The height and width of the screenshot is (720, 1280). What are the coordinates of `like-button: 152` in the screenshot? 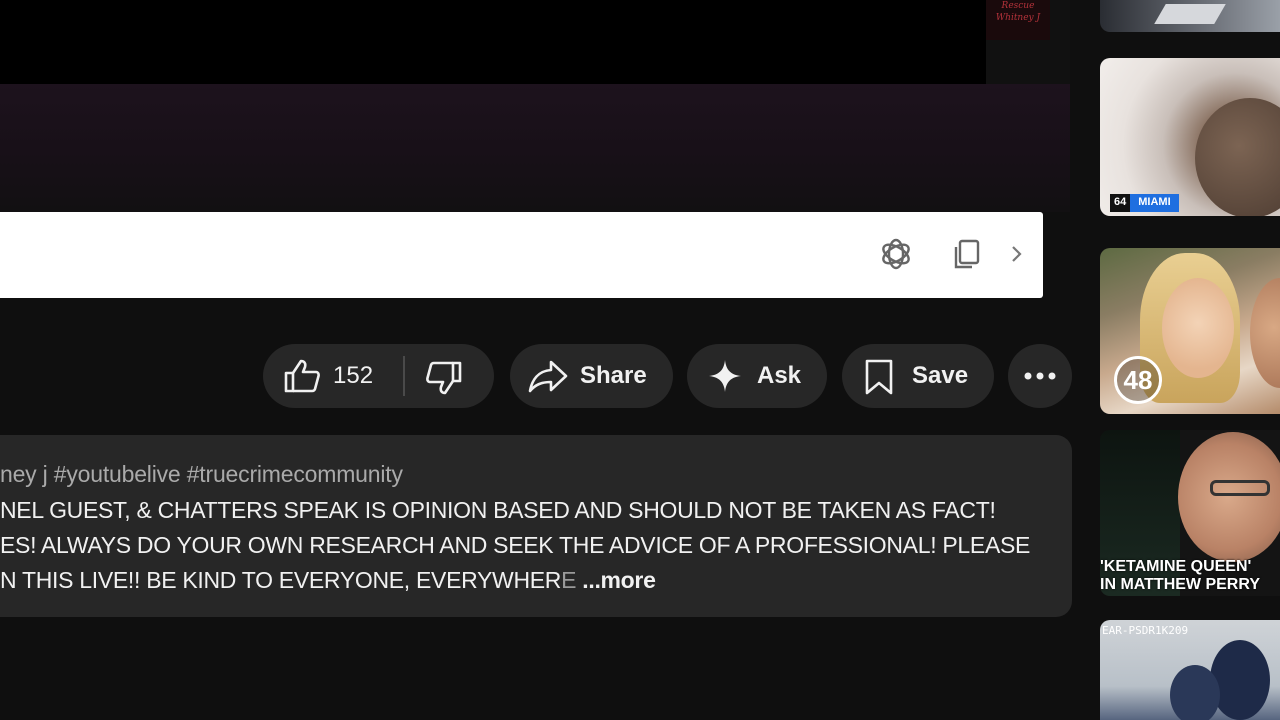 It's located at (333, 376).